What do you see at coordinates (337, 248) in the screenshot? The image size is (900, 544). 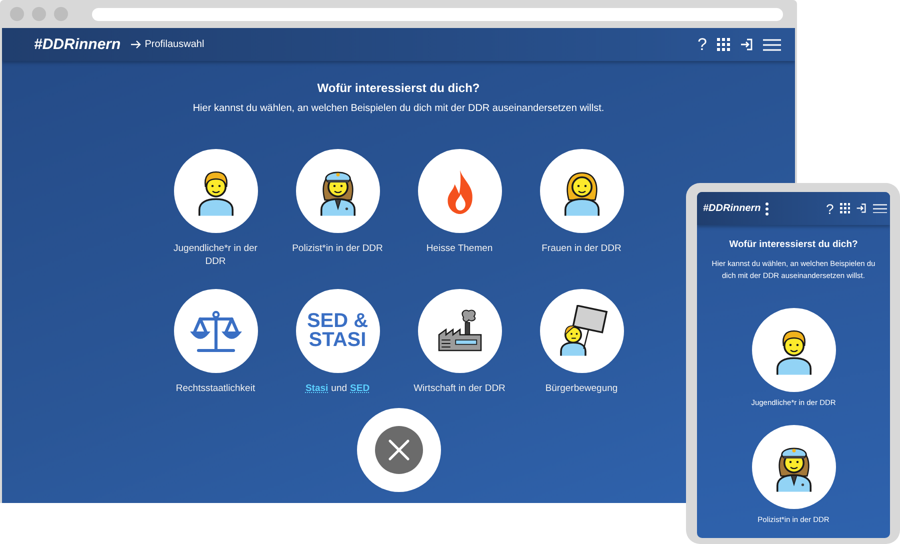 I see `profile-label: Polizist*in in der DDR` at bounding box center [337, 248].